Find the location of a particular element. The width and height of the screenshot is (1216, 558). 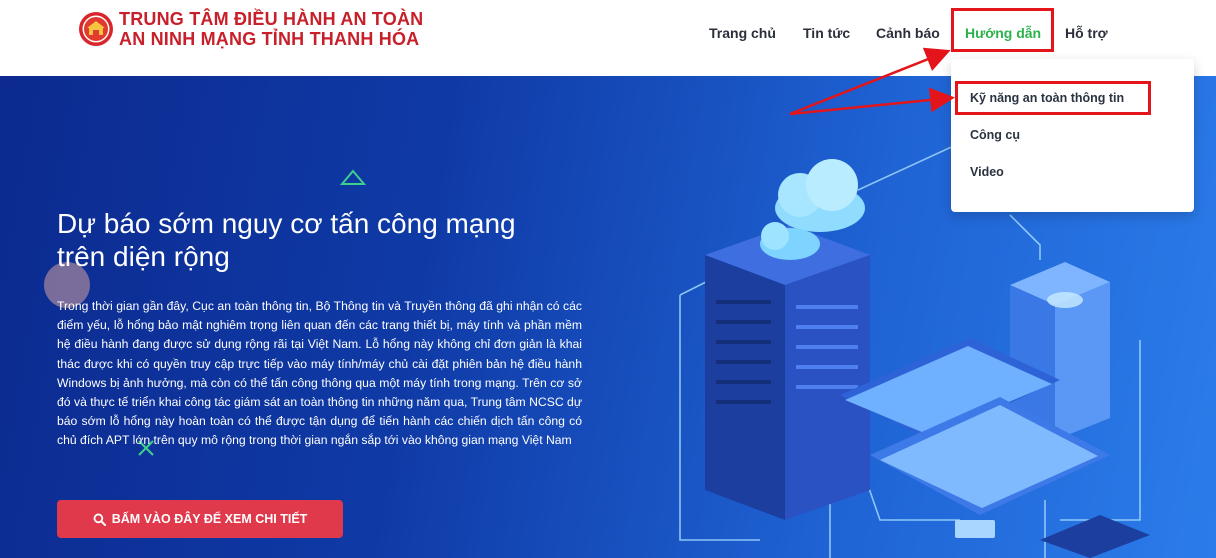

menu-item-cong-cu: Công cụ is located at coordinates (995, 135).